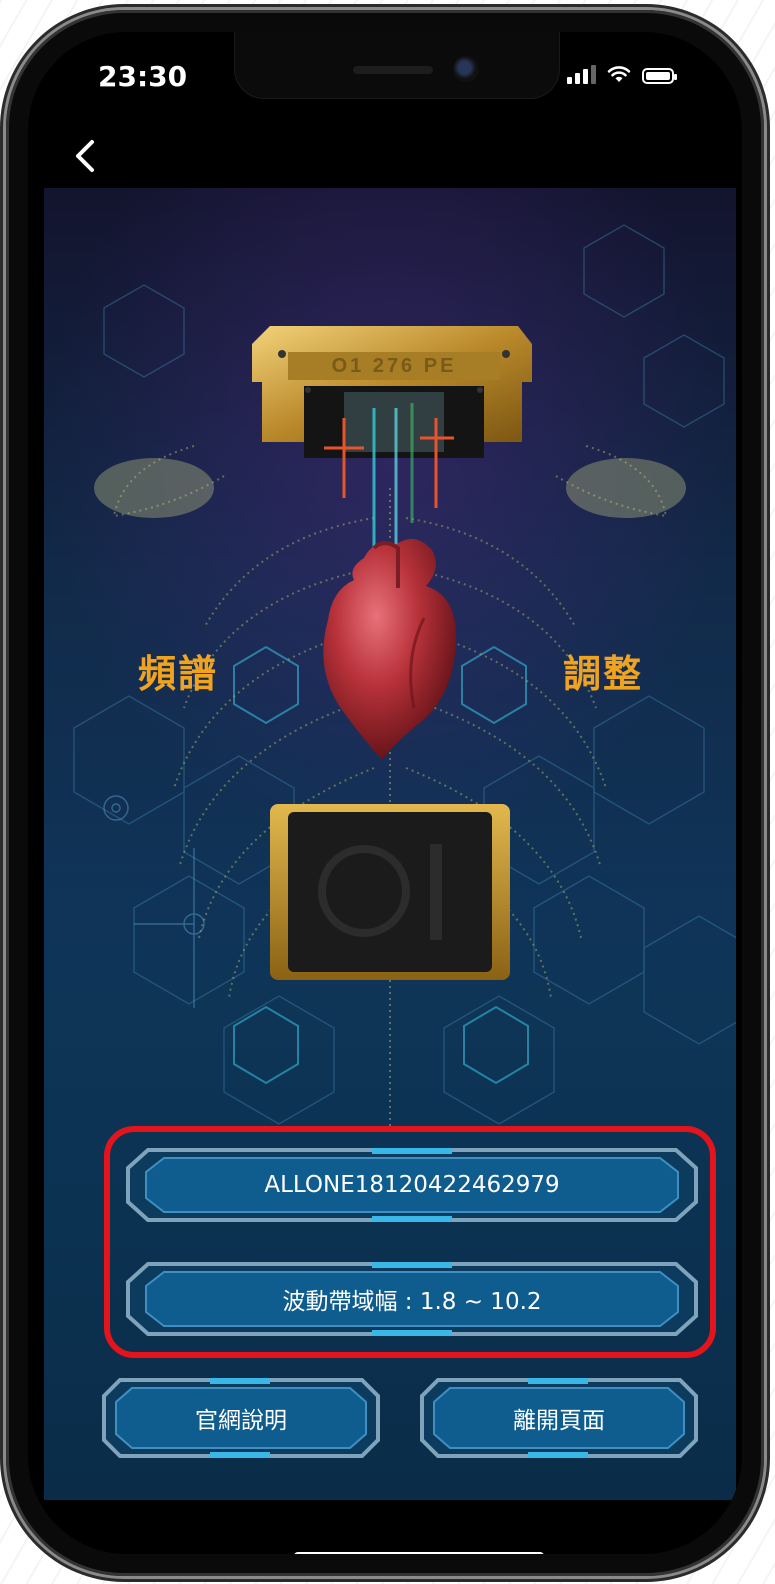 The image size is (775, 1584). Describe the element at coordinates (466, 69) in the screenshot. I see `front-camera` at that location.